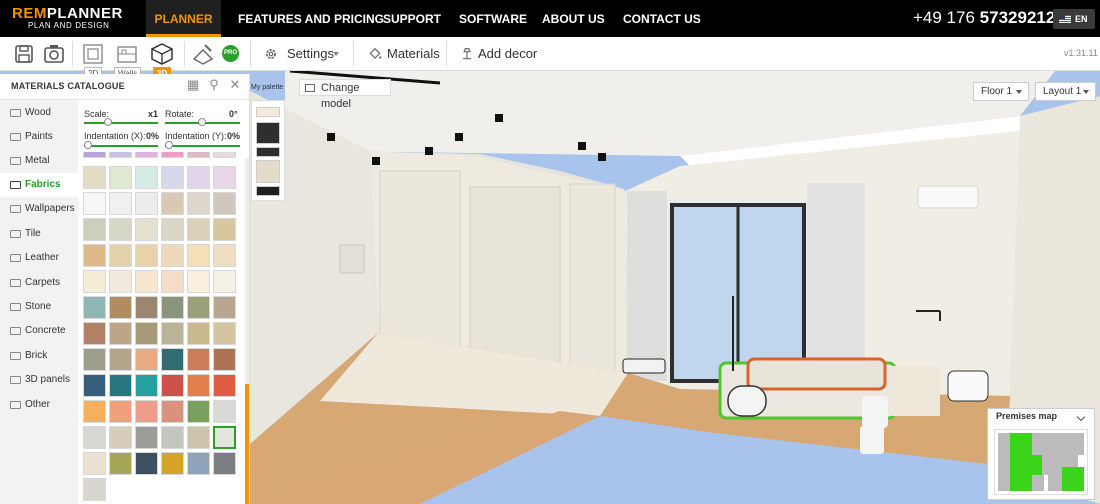 Image resolution: width=1100 pixels, height=504 pixels. What do you see at coordinates (39, 258) in the screenshot?
I see `category-leather: Leather` at bounding box center [39, 258].